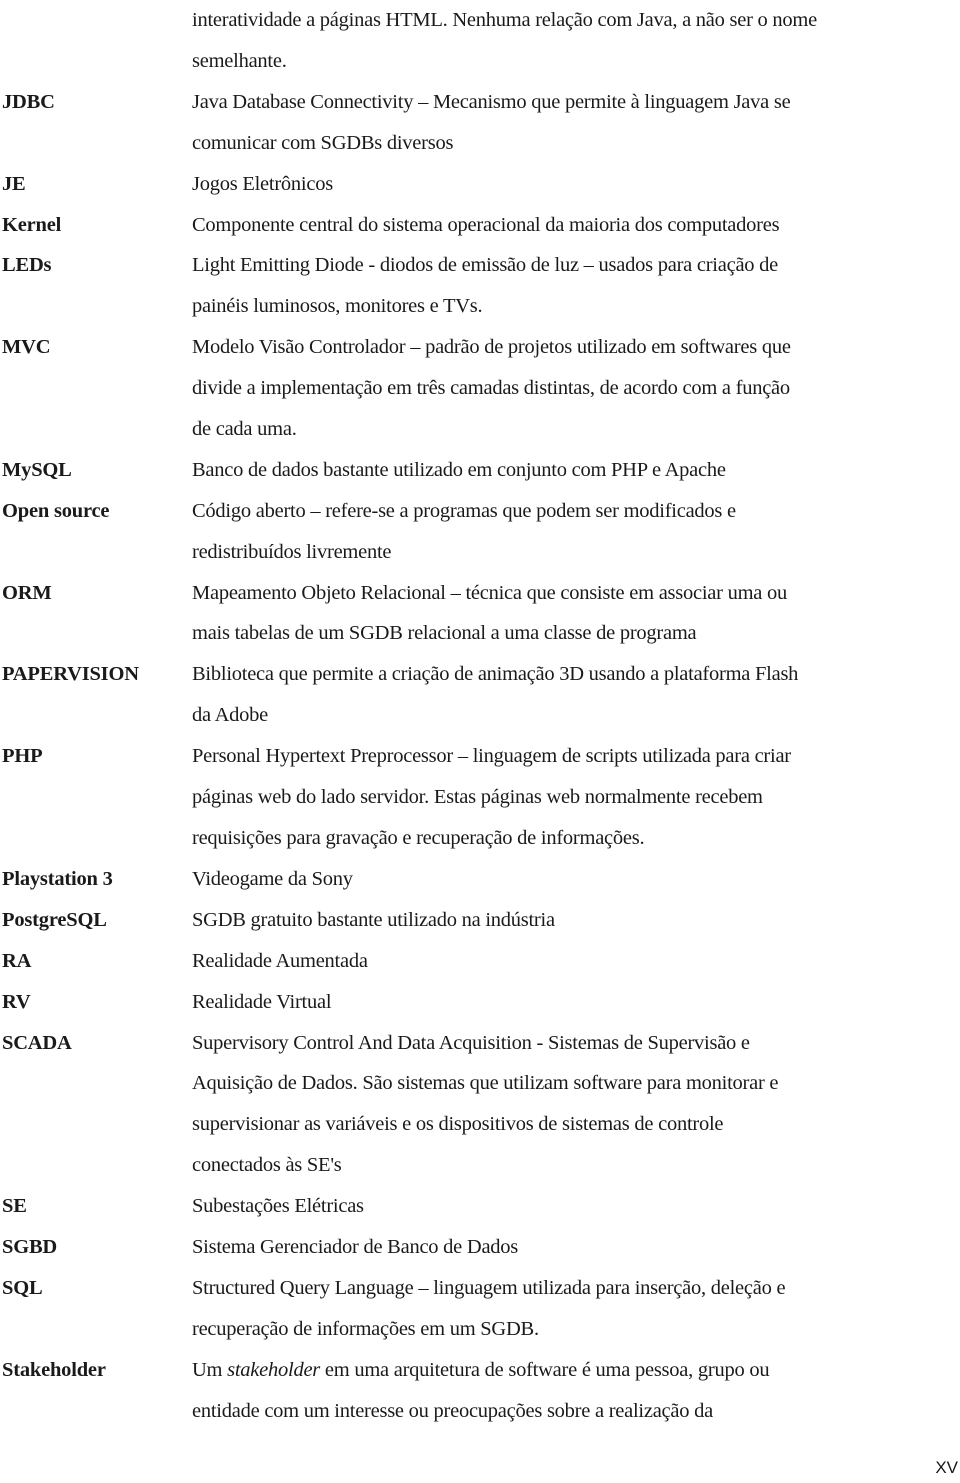  What do you see at coordinates (337, 306) in the screenshot?
I see `description-line: painéis luminosos, monitores e TVs.` at bounding box center [337, 306].